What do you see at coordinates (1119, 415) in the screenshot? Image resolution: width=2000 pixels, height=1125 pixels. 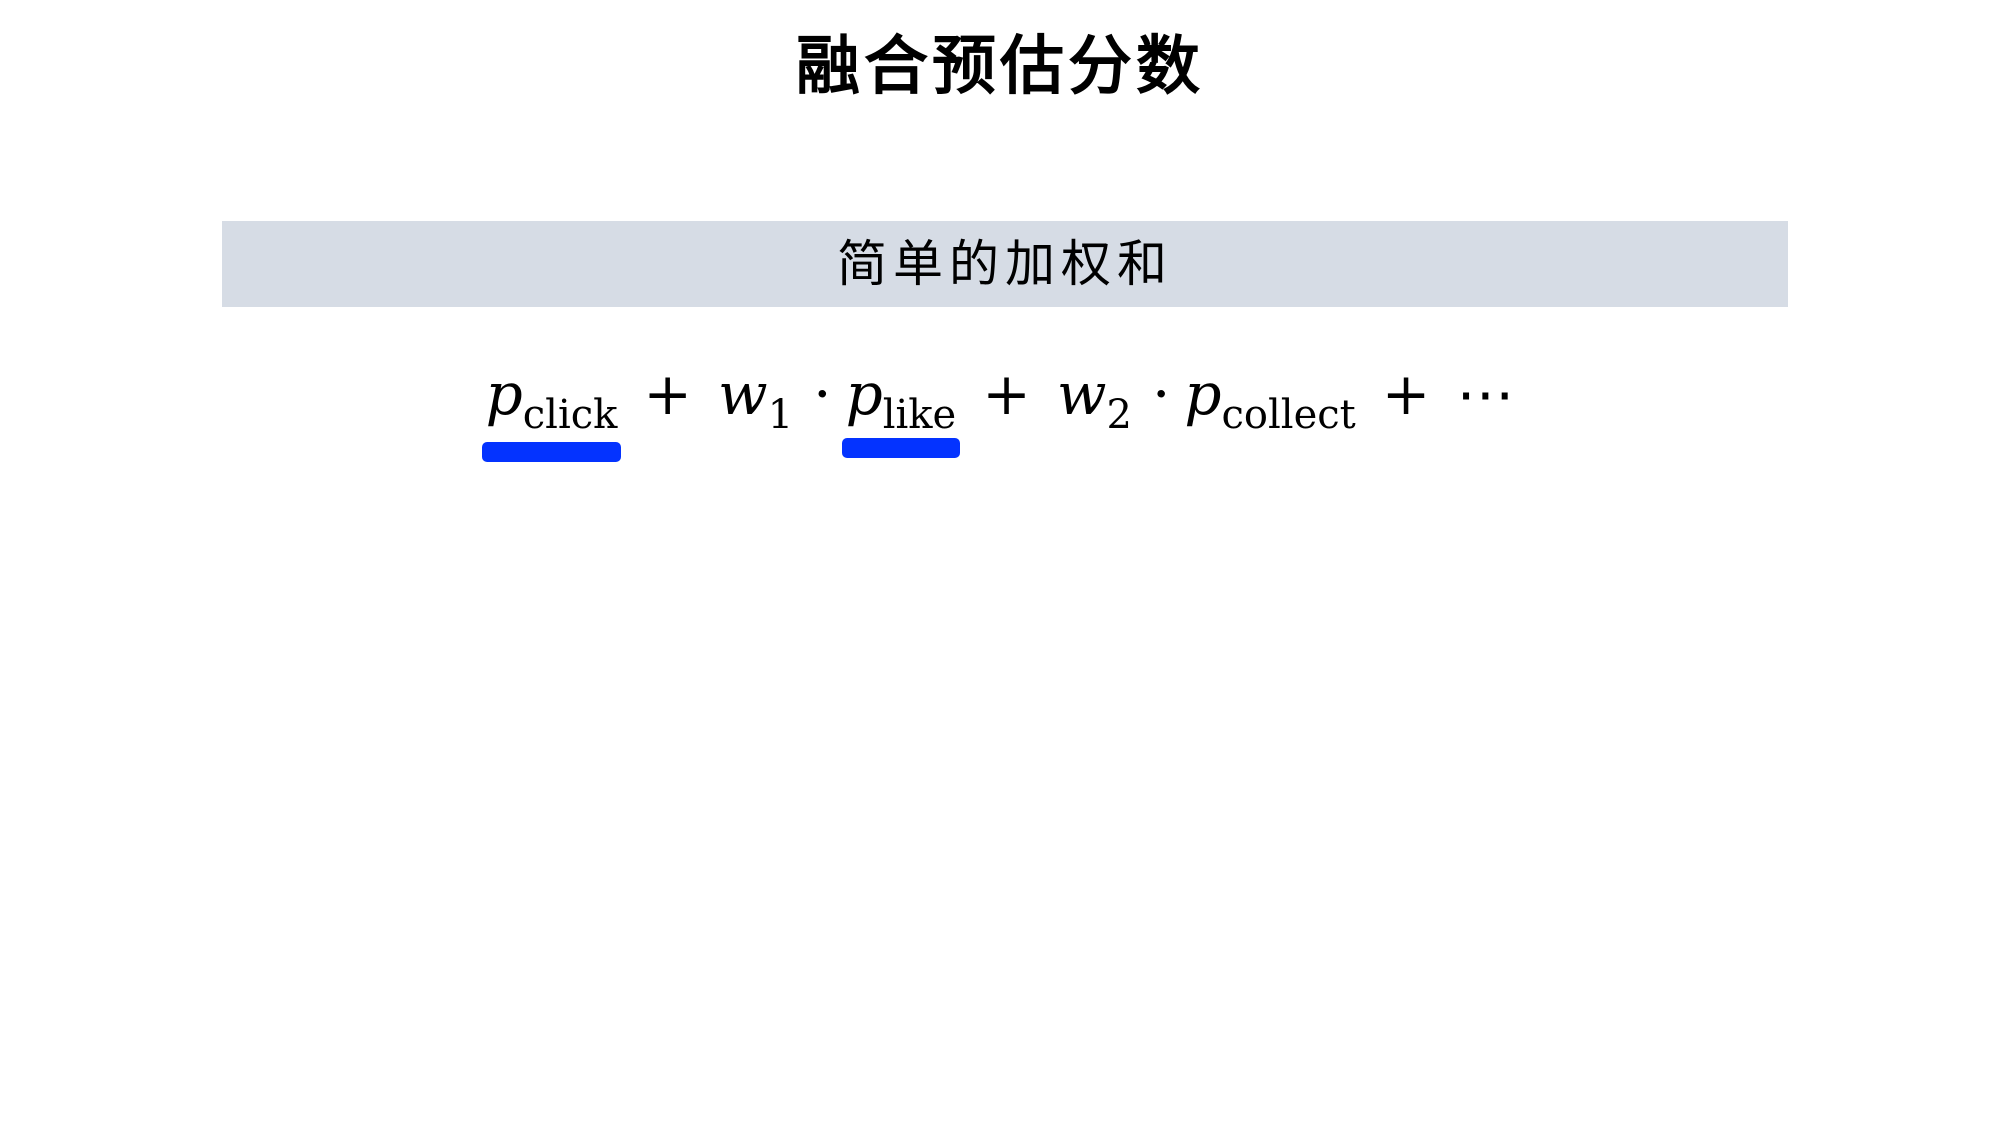 I see `subscript-2: 2` at bounding box center [1119, 415].